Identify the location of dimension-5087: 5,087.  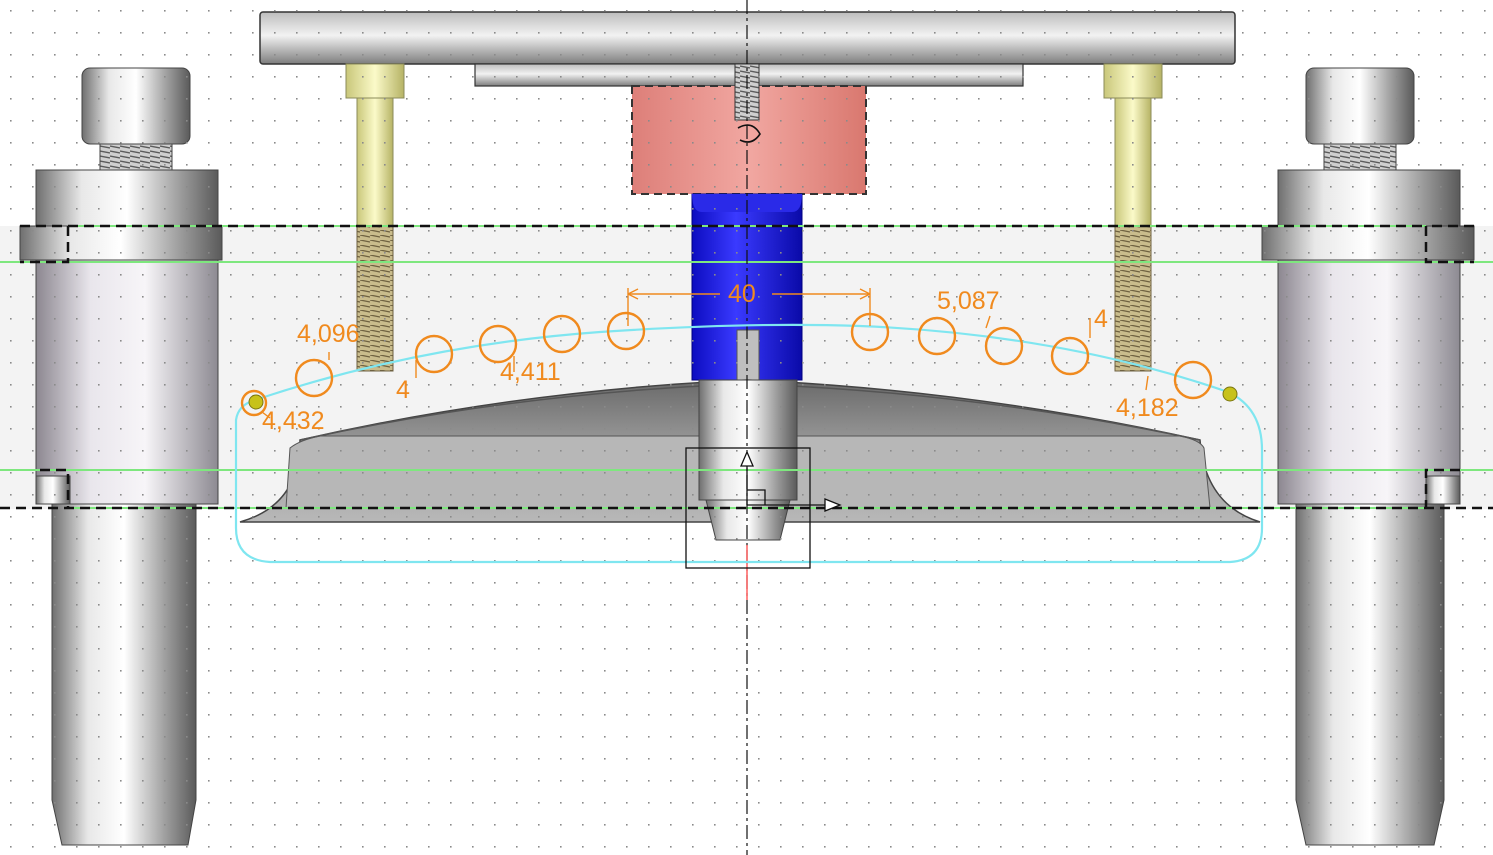
(968, 301).